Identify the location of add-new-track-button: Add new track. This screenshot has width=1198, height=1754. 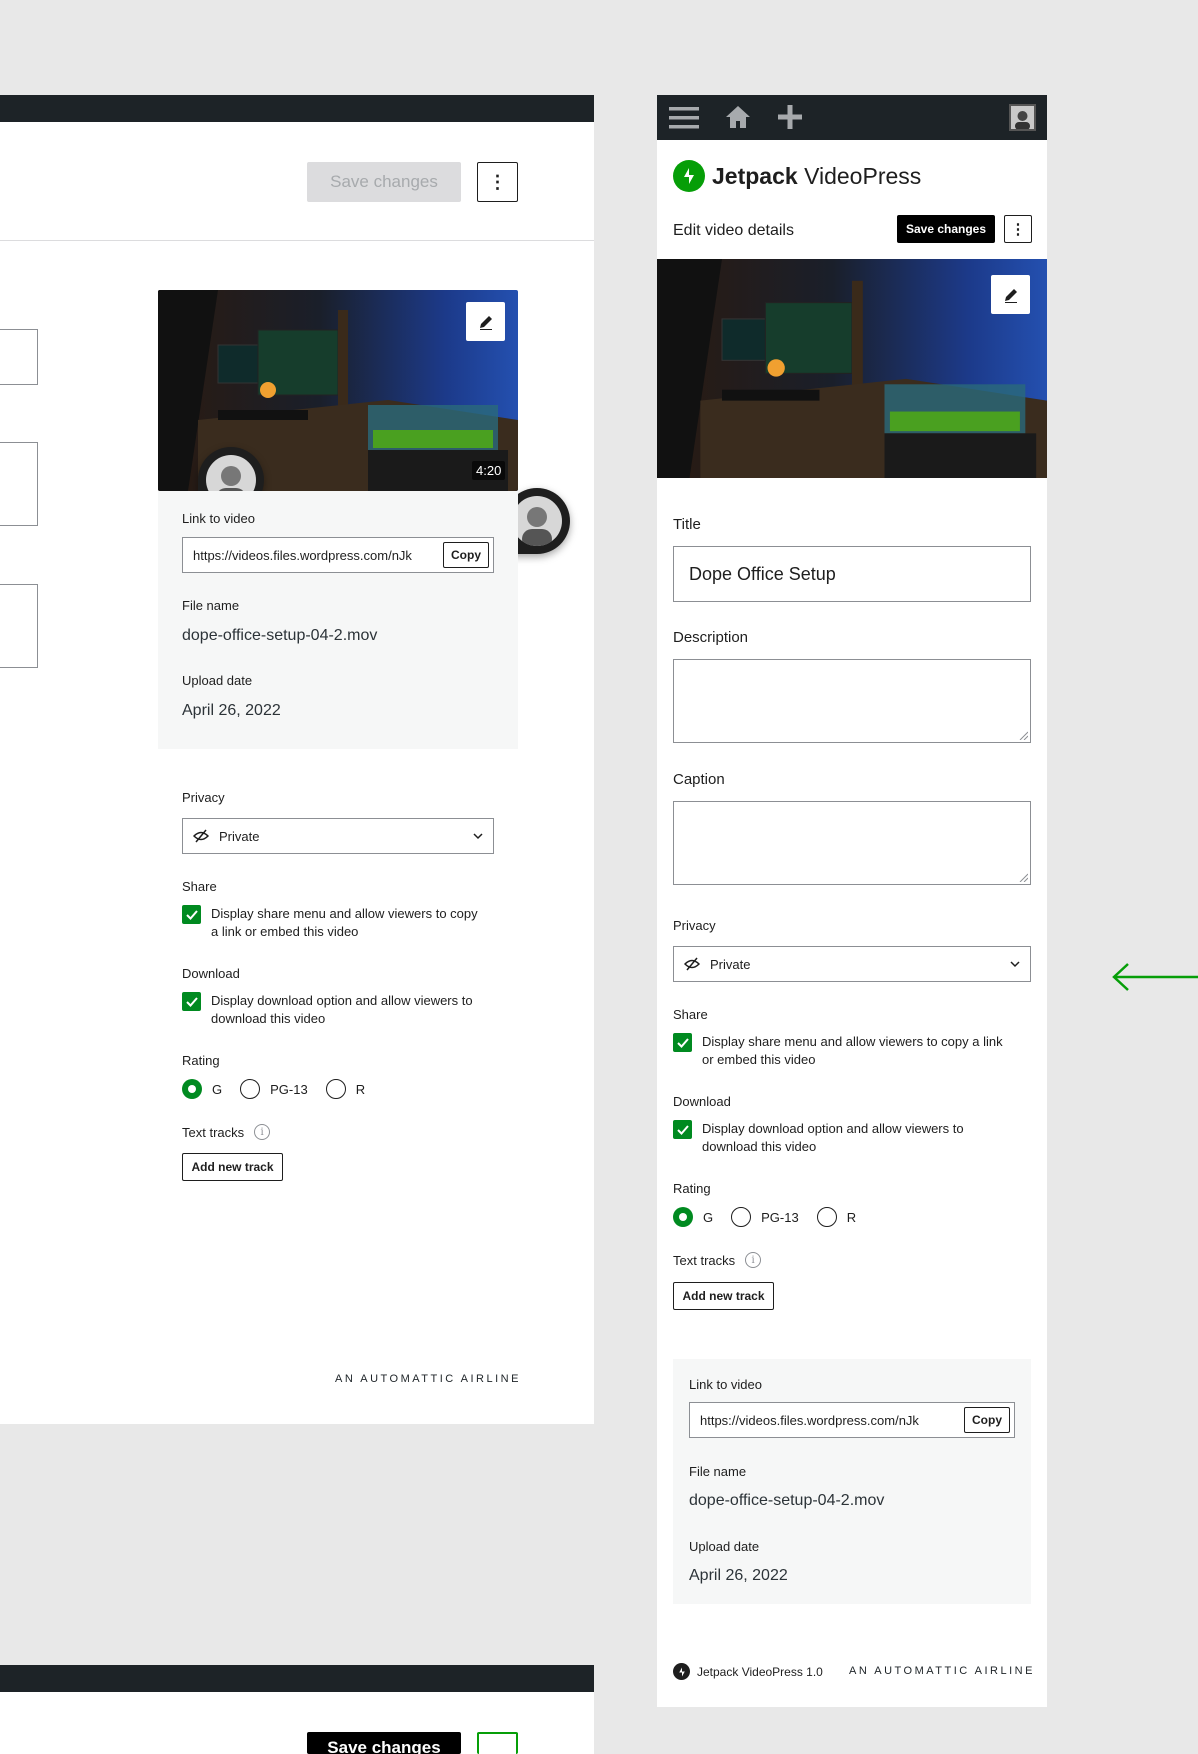
(232, 1167).